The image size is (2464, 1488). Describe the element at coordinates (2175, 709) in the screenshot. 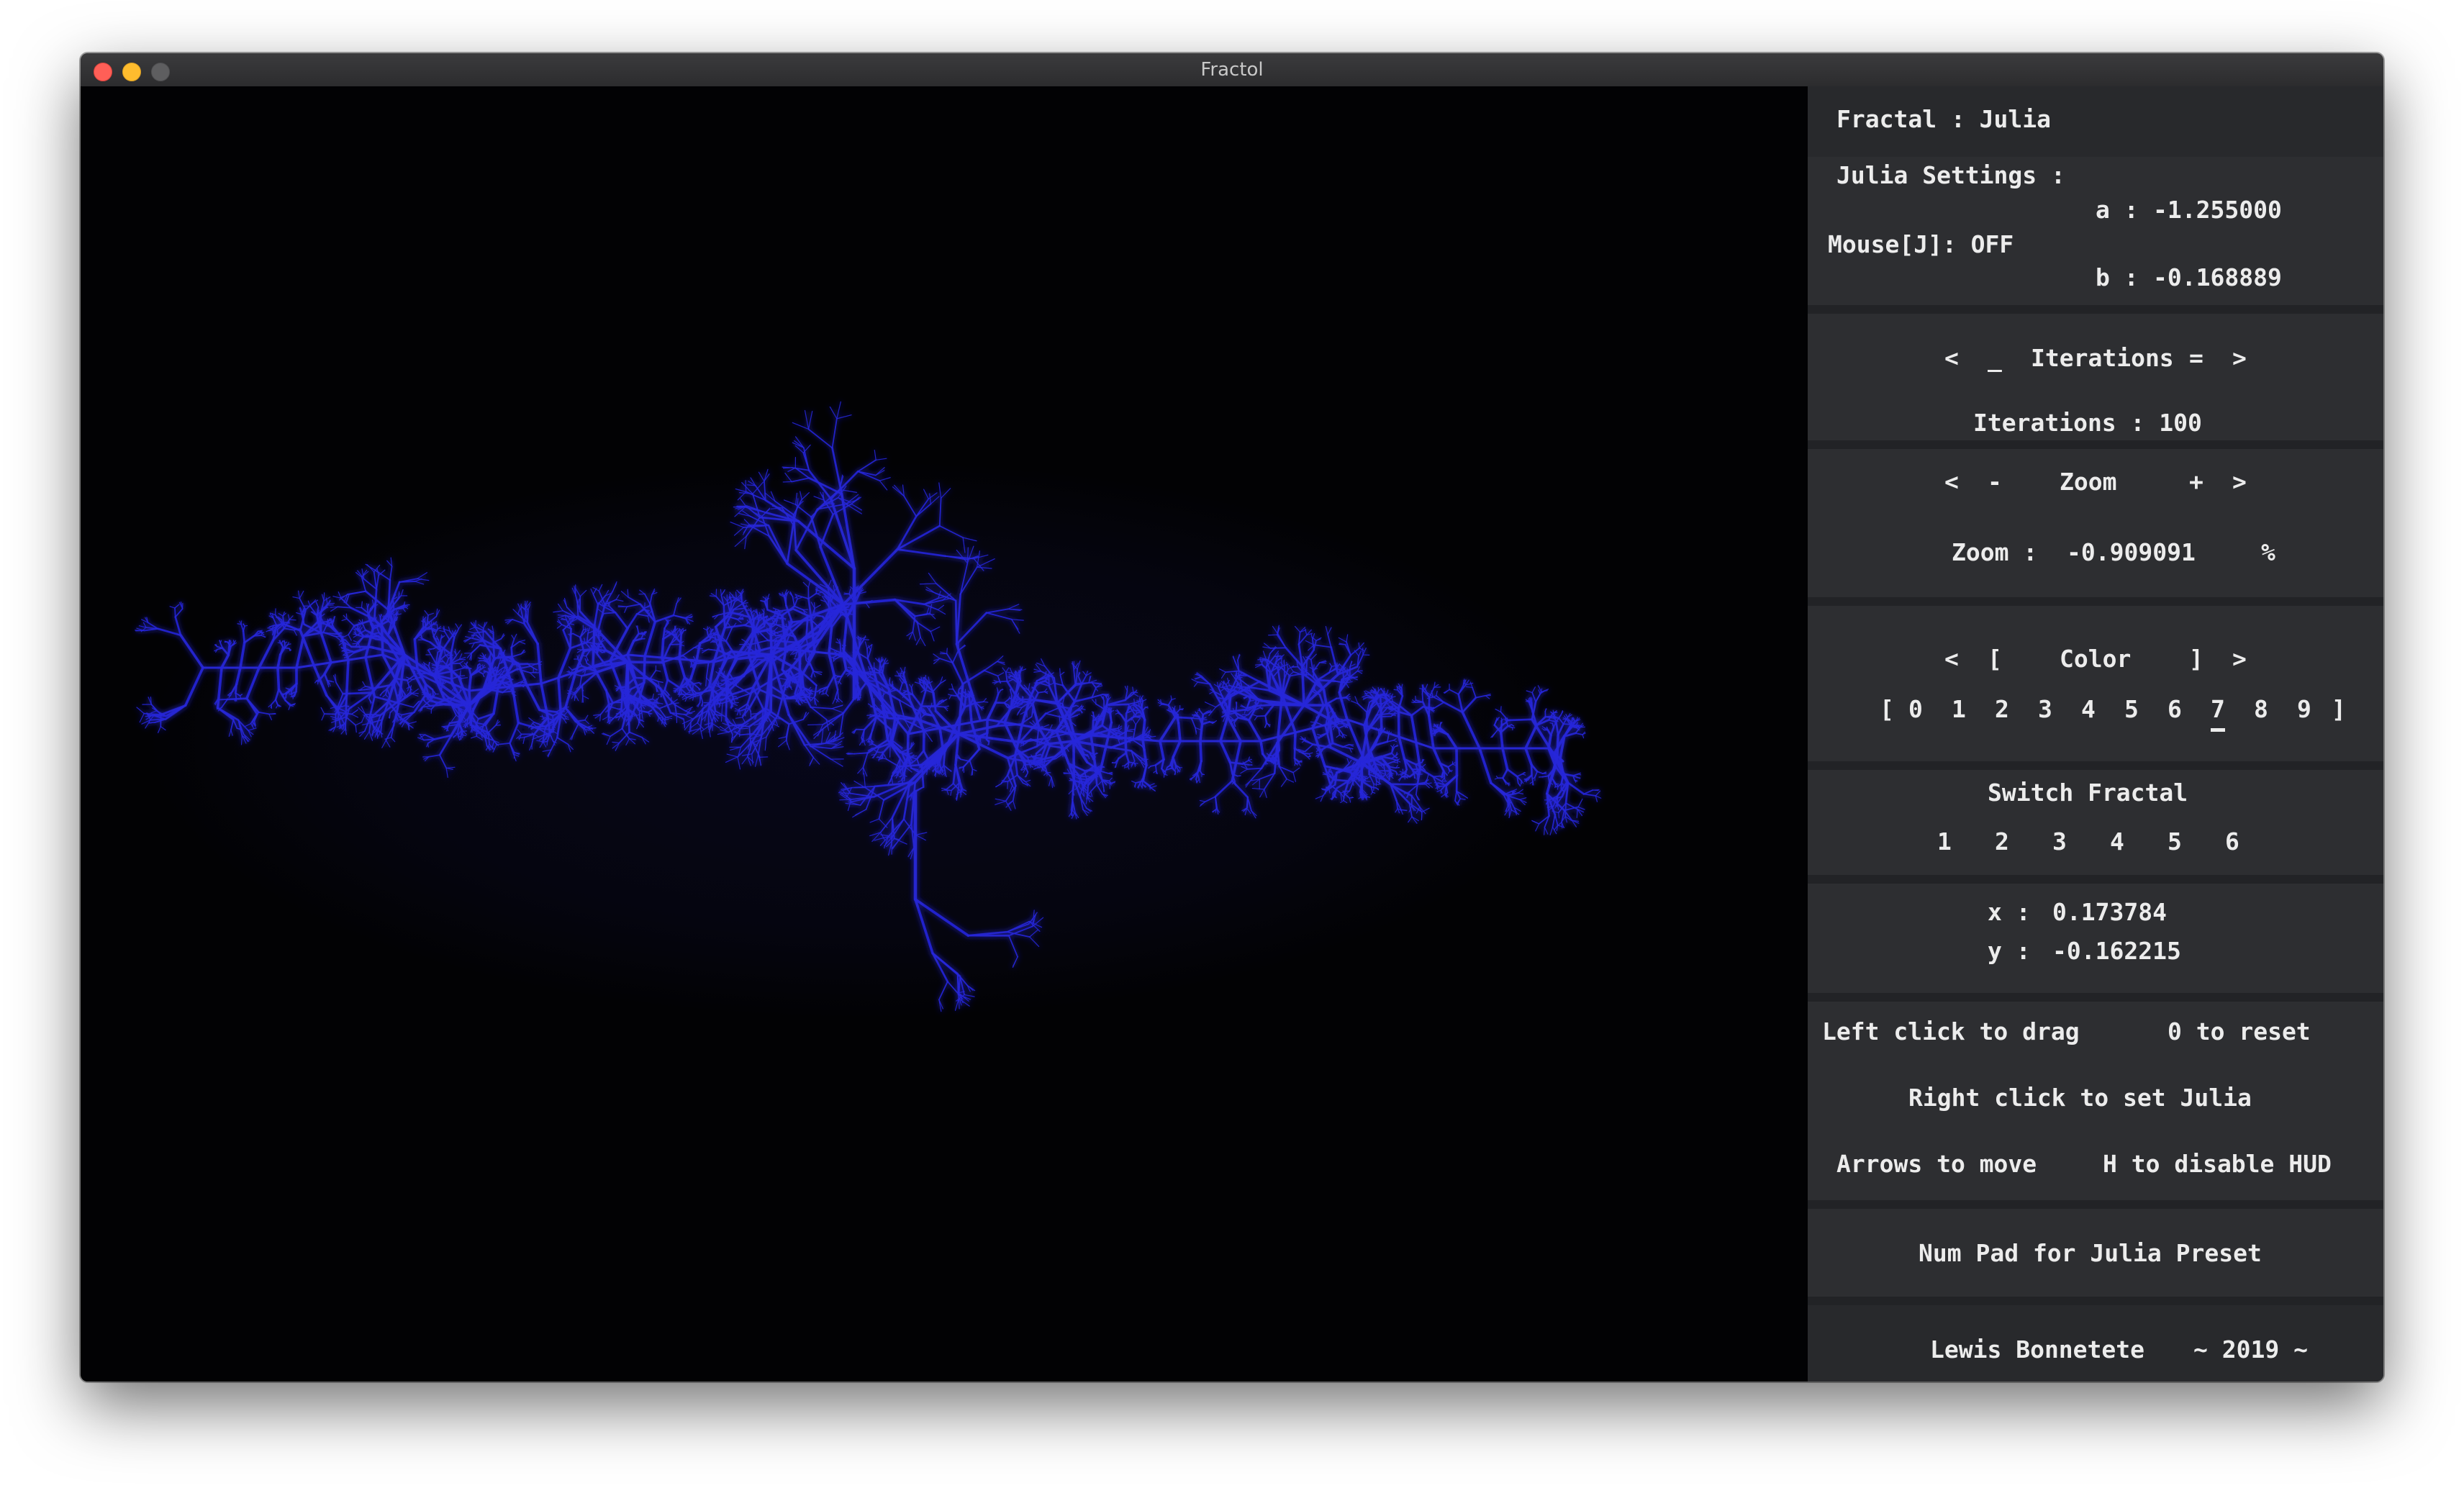

I see `color-option-6: 6` at that location.